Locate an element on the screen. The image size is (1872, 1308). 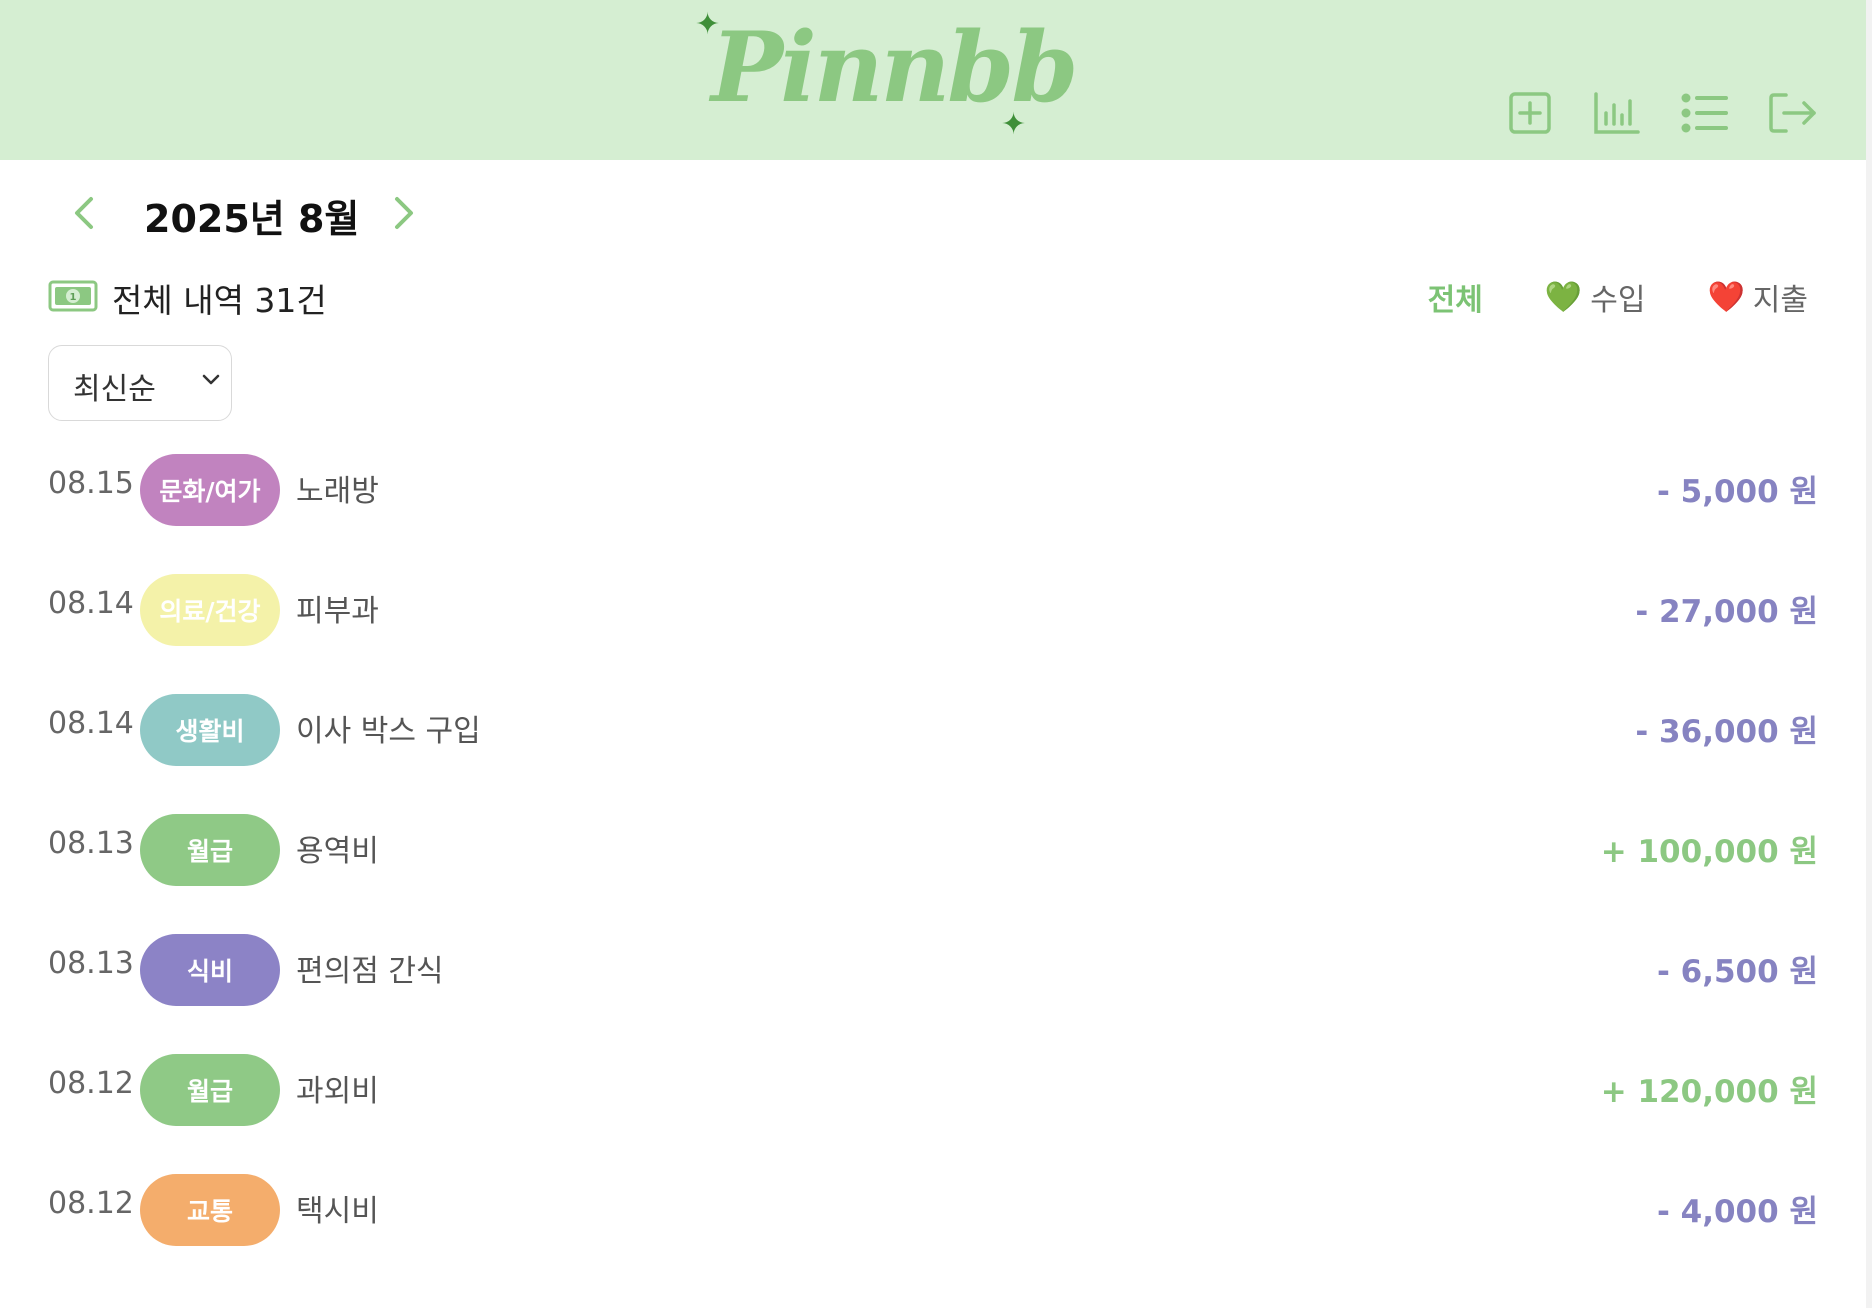
filter-expense: ❤️ 지출 is located at coordinates (1757, 297).